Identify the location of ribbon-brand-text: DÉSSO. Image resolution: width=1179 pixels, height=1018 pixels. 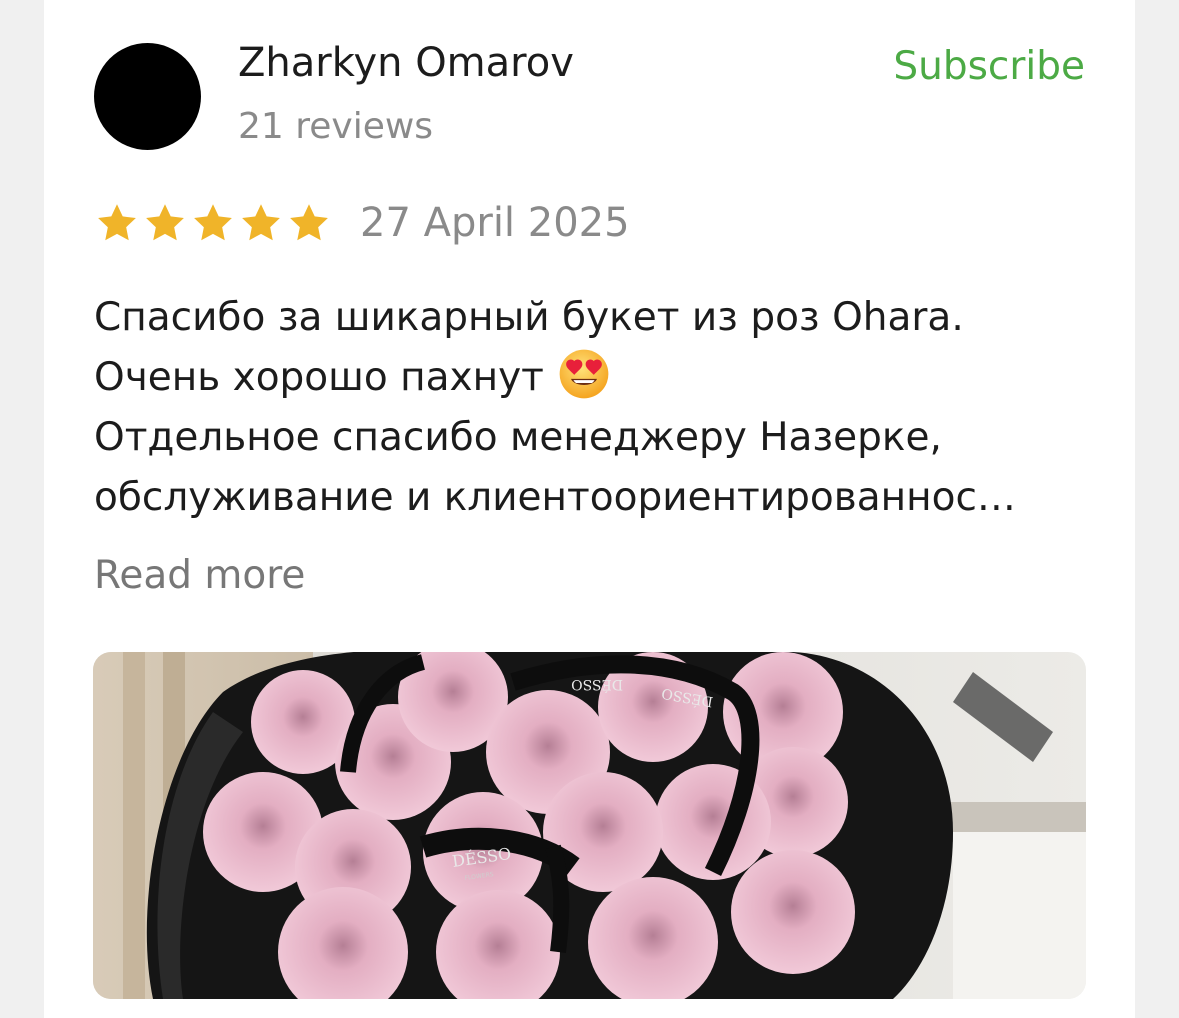
(597, 685).